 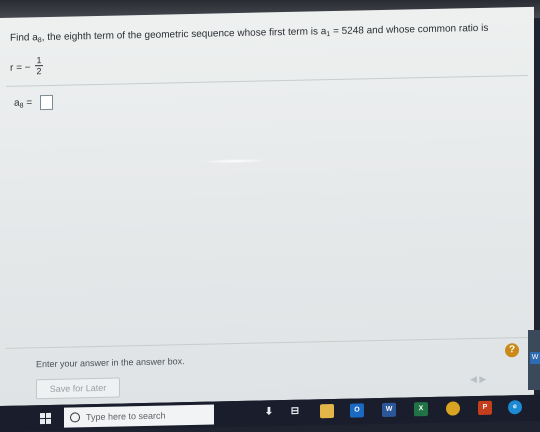 I want to click on taskbar-search: Type here to search, so click(x=139, y=416).